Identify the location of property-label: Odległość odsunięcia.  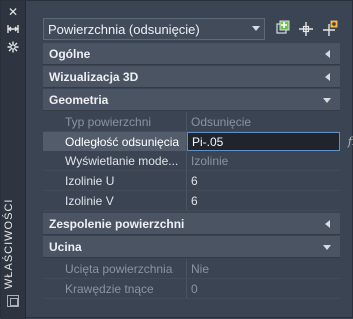
(115, 141).